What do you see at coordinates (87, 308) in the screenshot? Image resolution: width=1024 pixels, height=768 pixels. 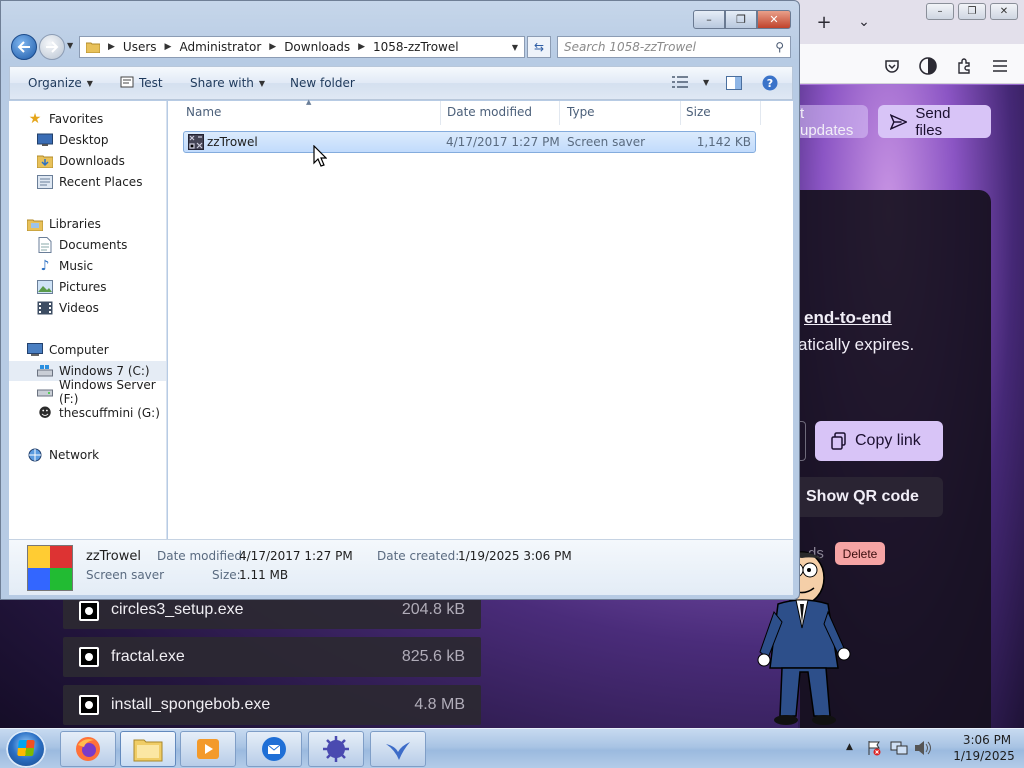 I see `nav-videos: Videos` at bounding box center [87, 308].